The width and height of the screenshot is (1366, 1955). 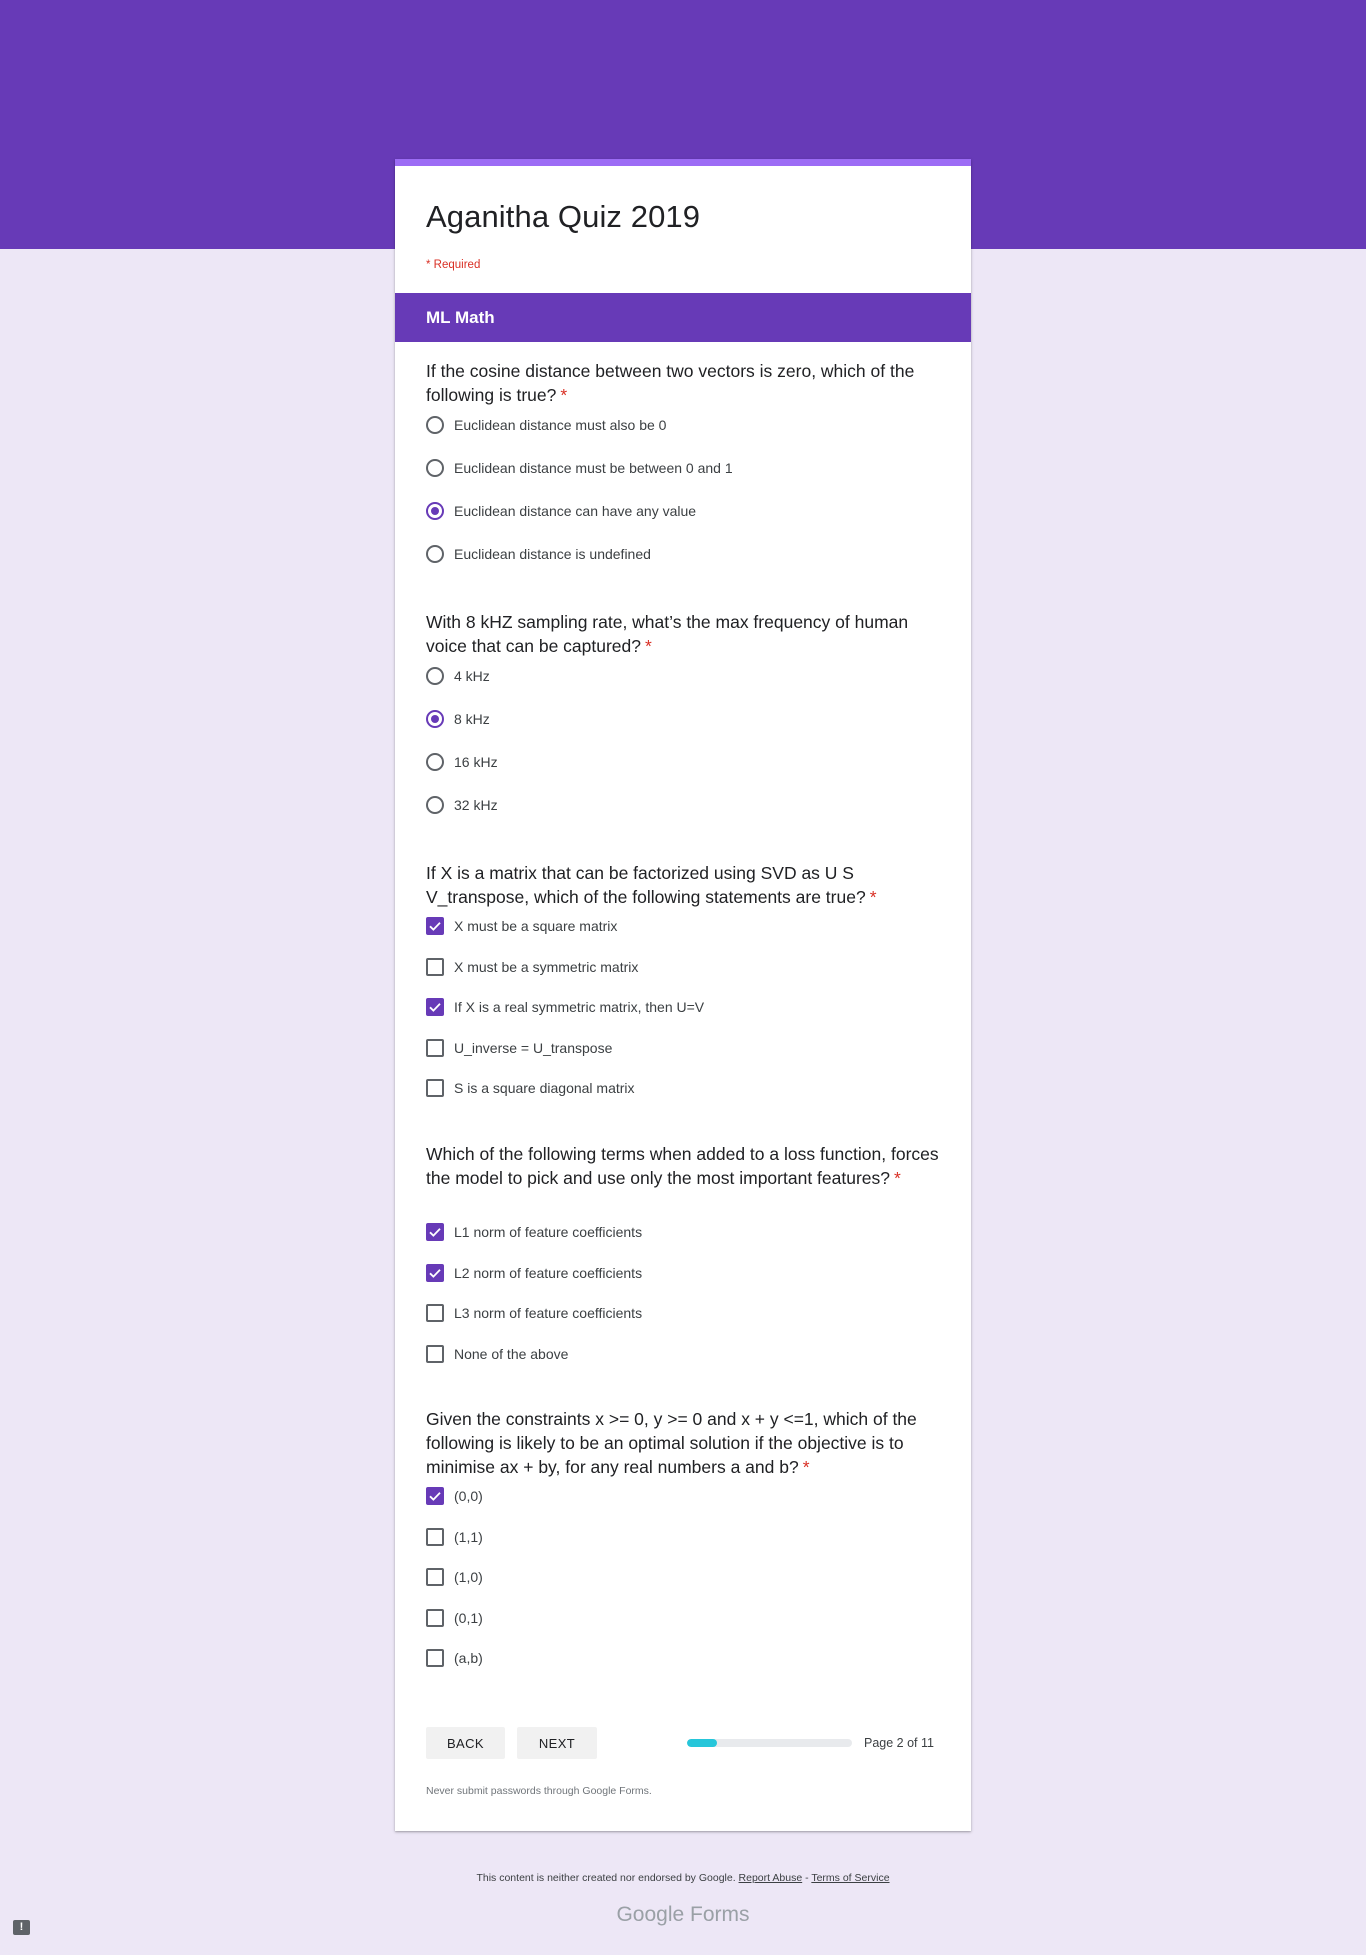 I want to click on option-label: (1,0), so click(x=468, y=1577).